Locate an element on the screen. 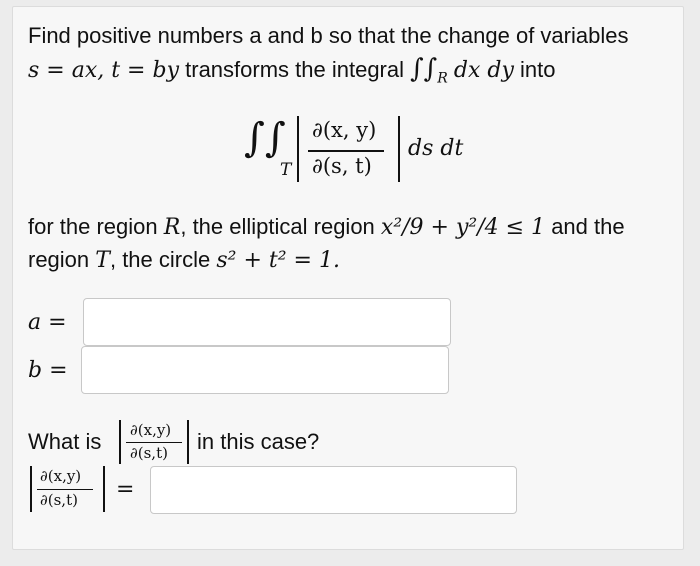 The width and height of the screenshot is (700, 566). problem-line-4: region T, the circle s² + t² = 1. is located at coordinates (184, 260).